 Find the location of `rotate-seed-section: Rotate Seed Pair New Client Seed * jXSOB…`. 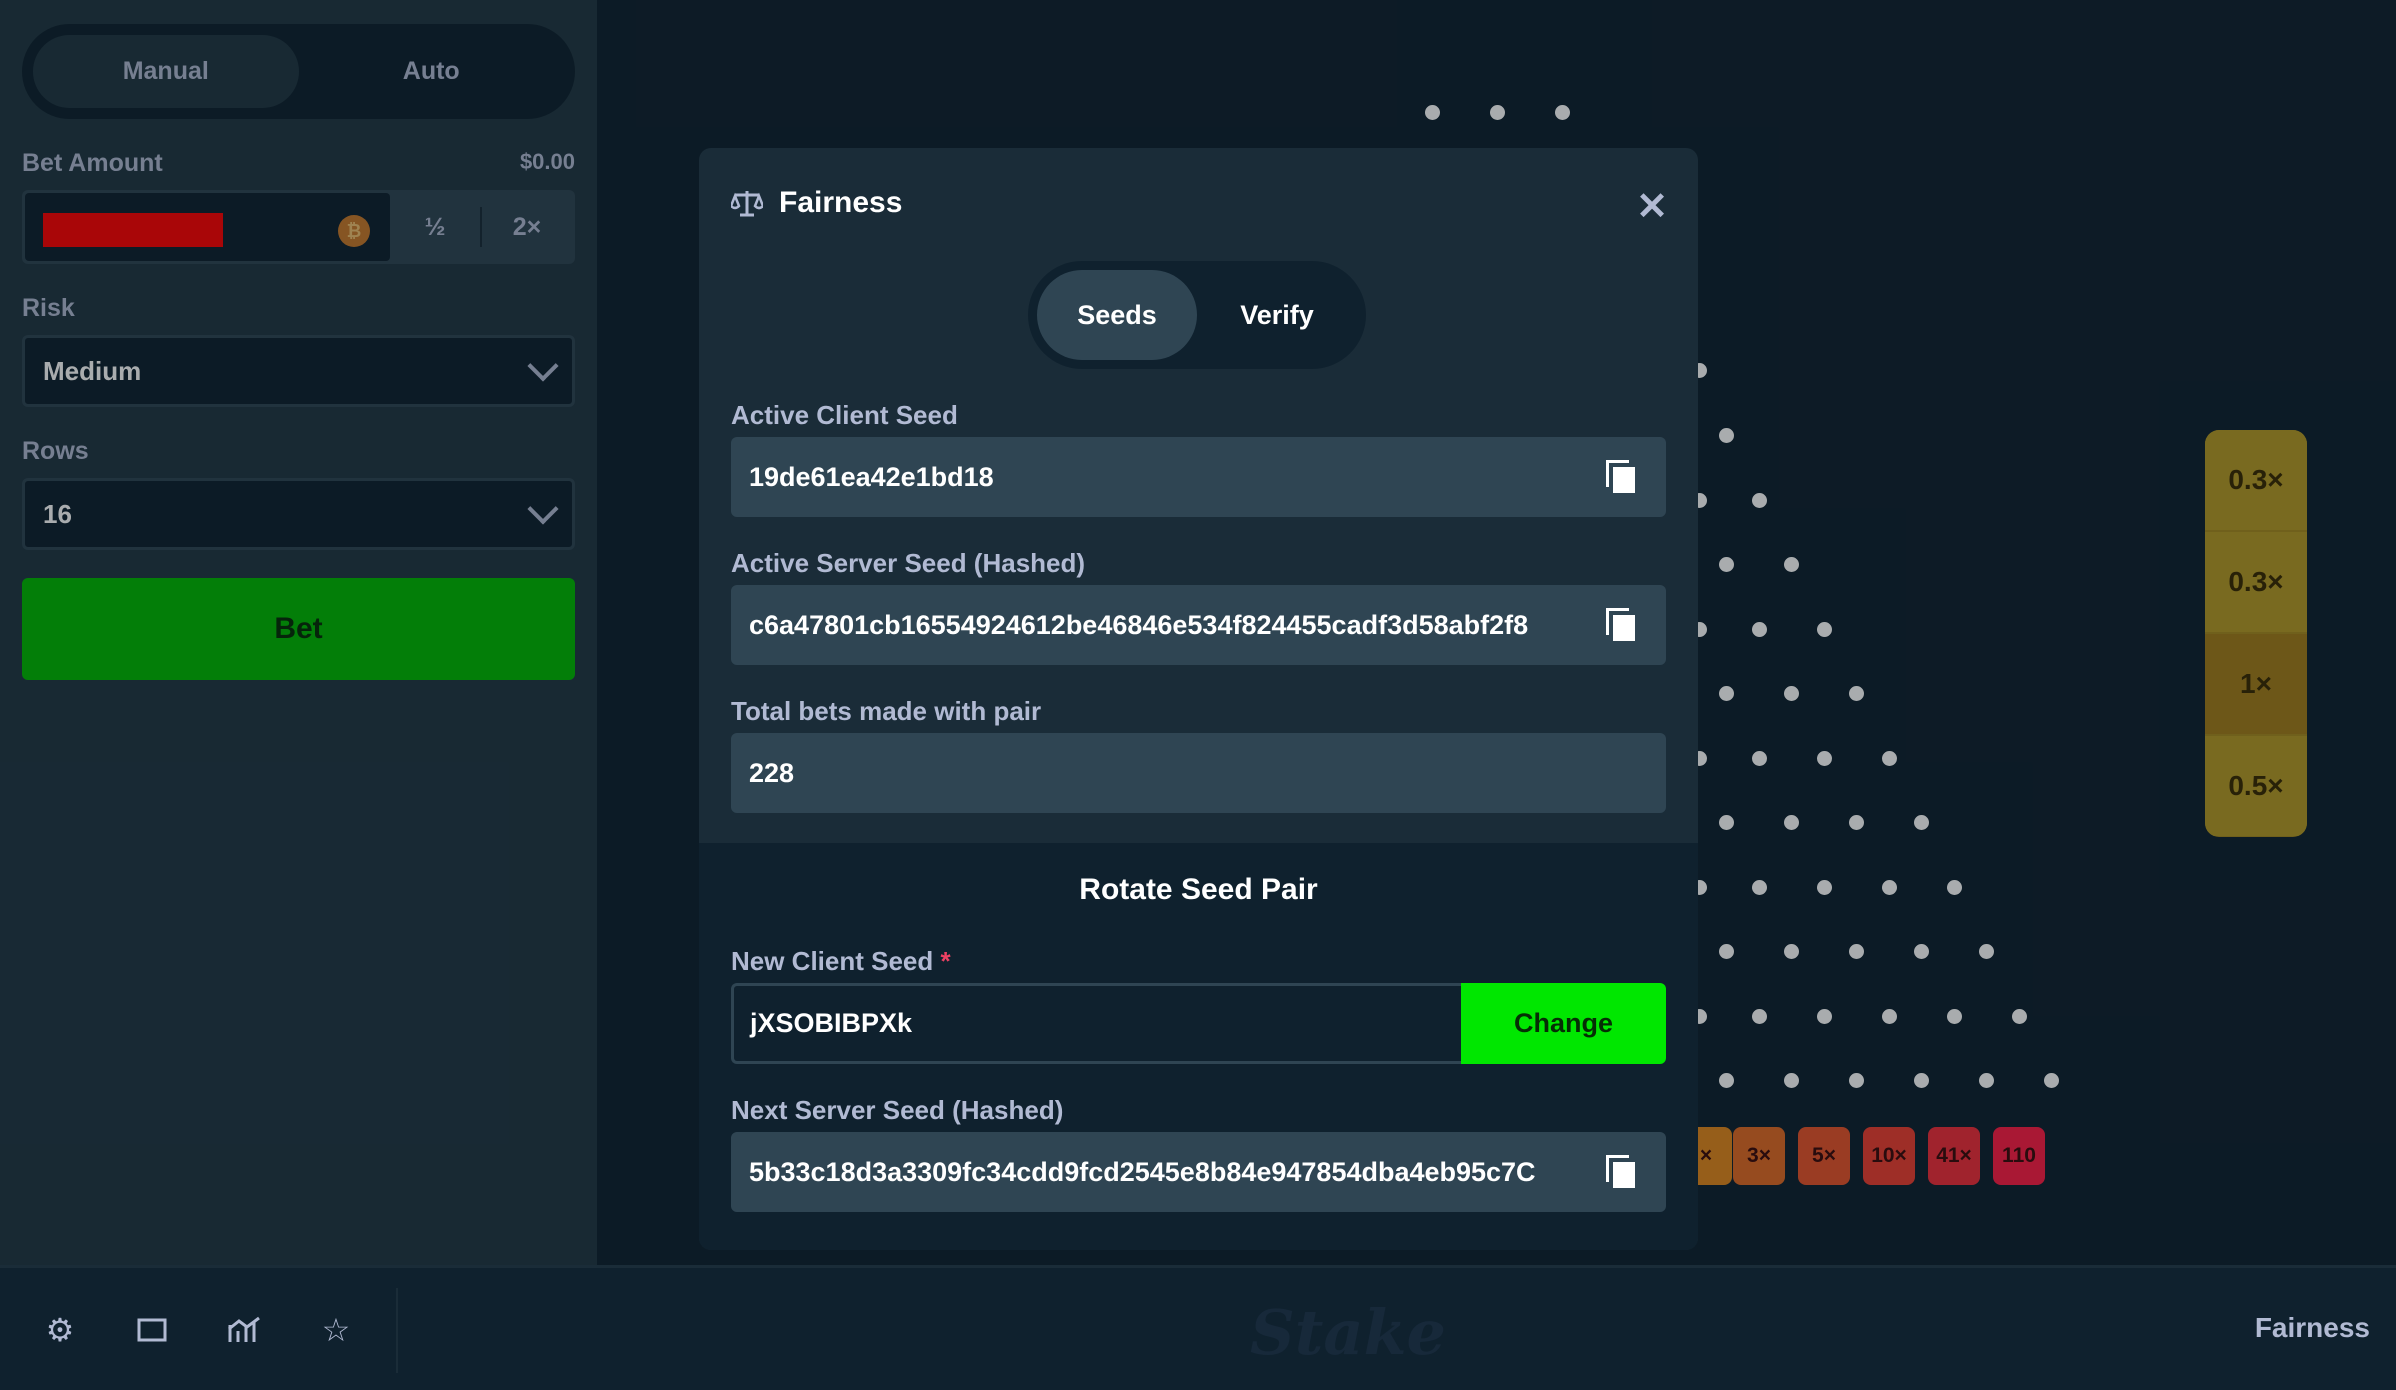

rotate-seed-section: Rotate Seed Pair New Client Seed * jXSOB… is located at coordinates (1198, 1046).